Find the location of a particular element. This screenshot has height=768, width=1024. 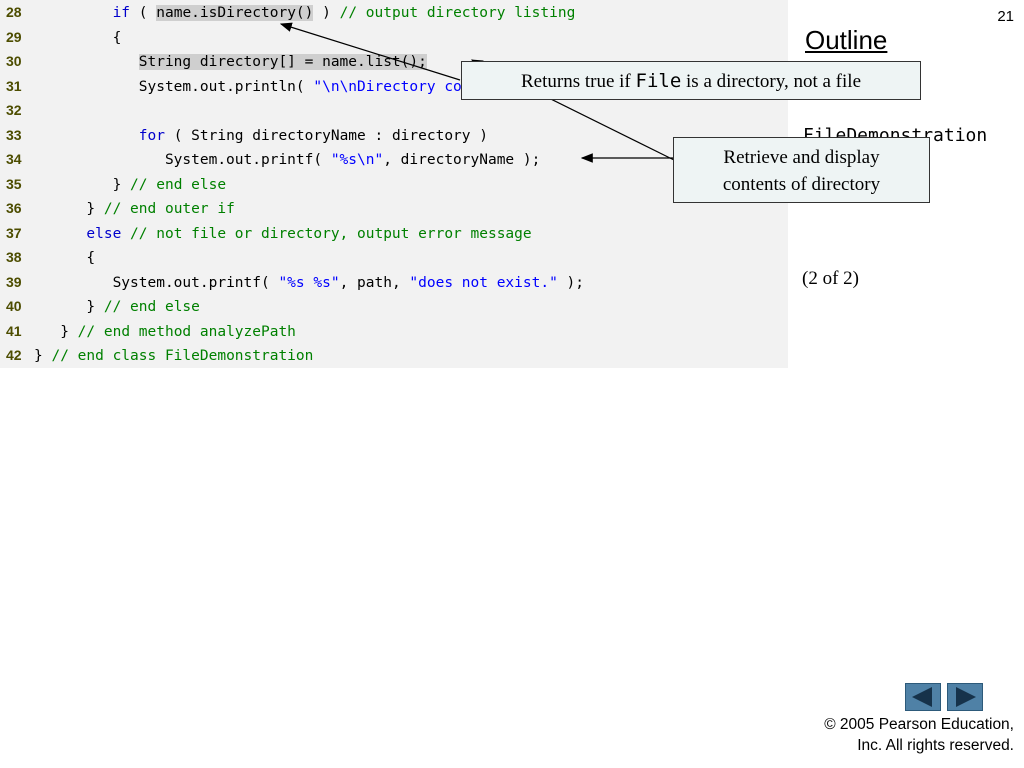

prev-slide-icon is located at coordinates (922, 697).